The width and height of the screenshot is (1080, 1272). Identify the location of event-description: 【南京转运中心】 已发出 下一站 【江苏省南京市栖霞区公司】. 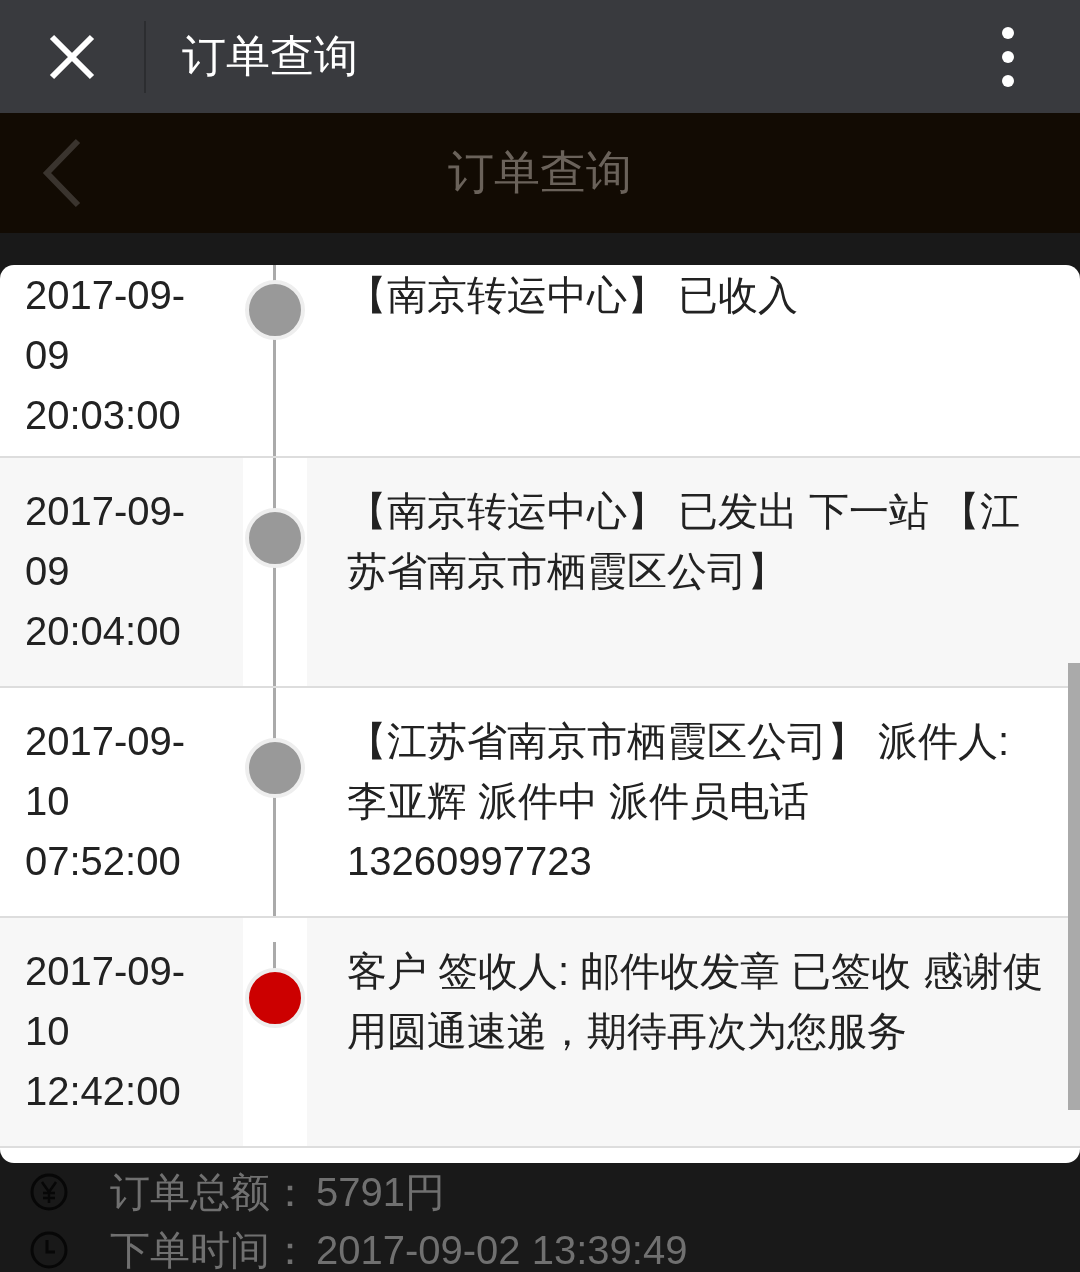
(684, 541).